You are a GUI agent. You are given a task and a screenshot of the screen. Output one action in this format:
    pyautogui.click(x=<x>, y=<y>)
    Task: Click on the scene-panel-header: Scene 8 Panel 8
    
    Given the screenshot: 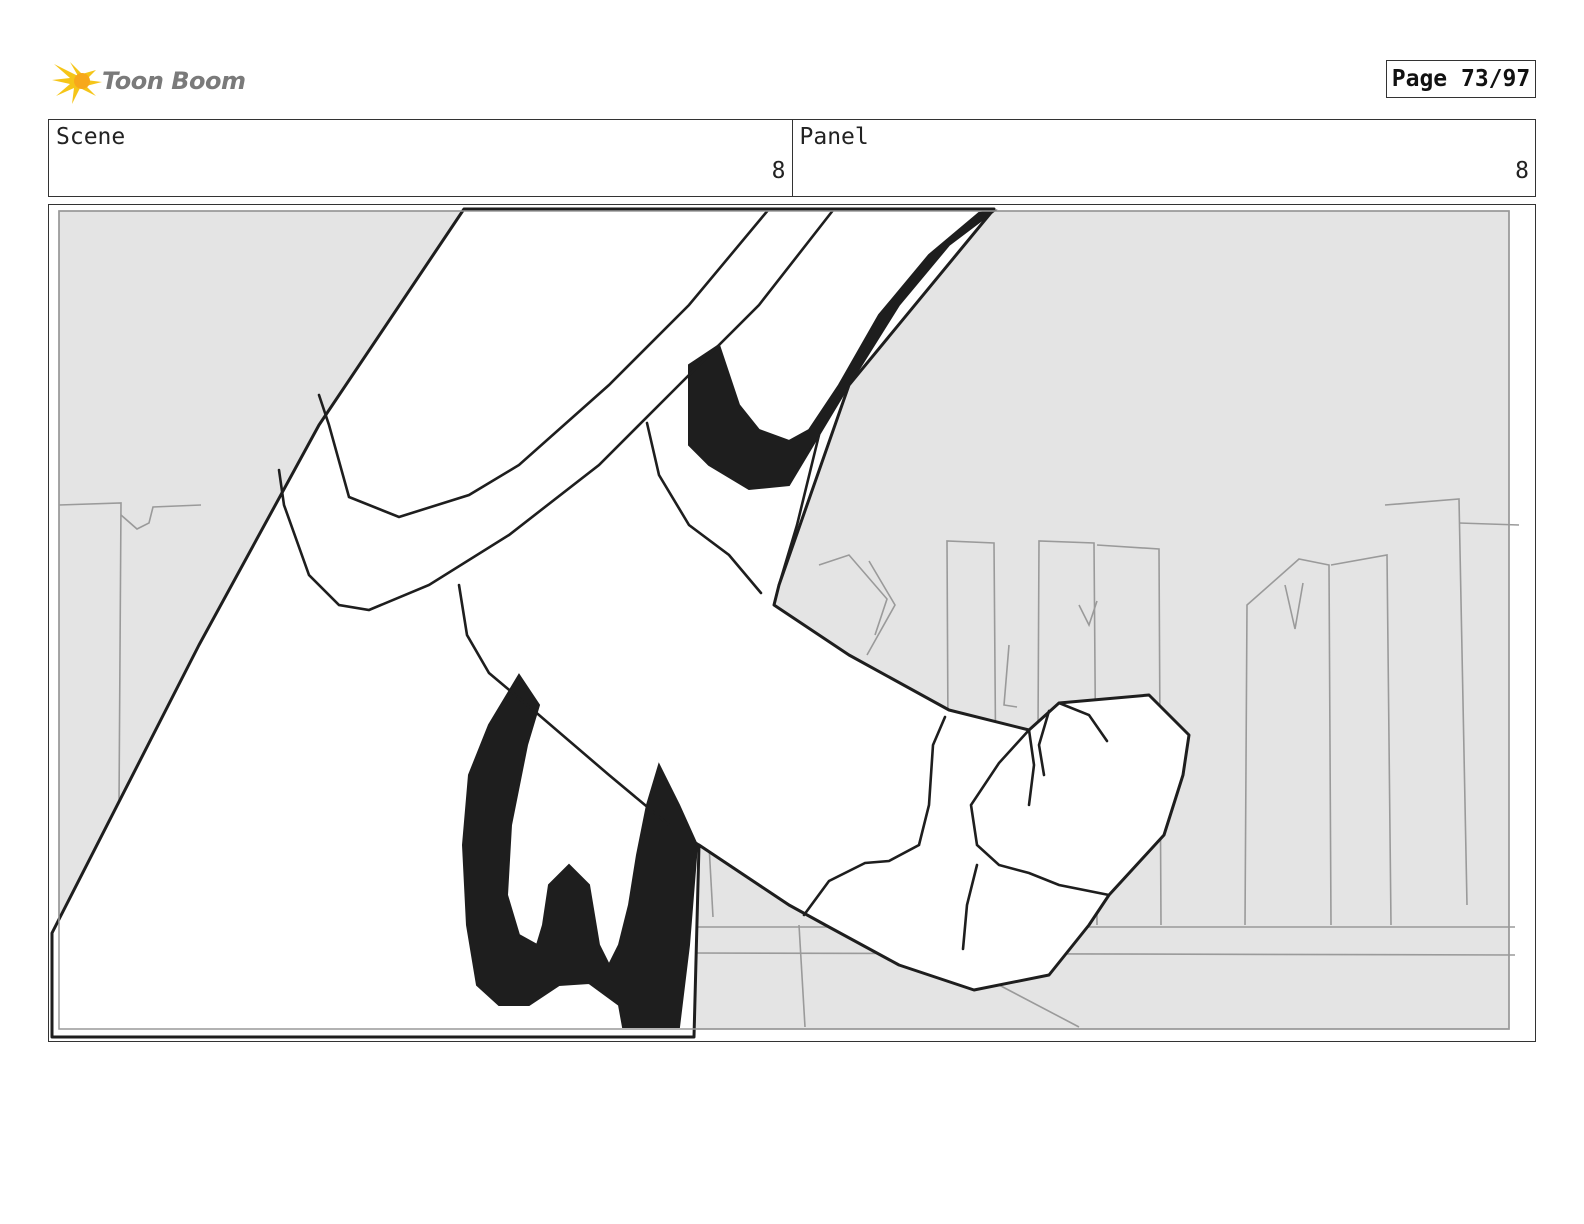 What is the action you would take?
    pyautogui.click(x=792, y=158)
    